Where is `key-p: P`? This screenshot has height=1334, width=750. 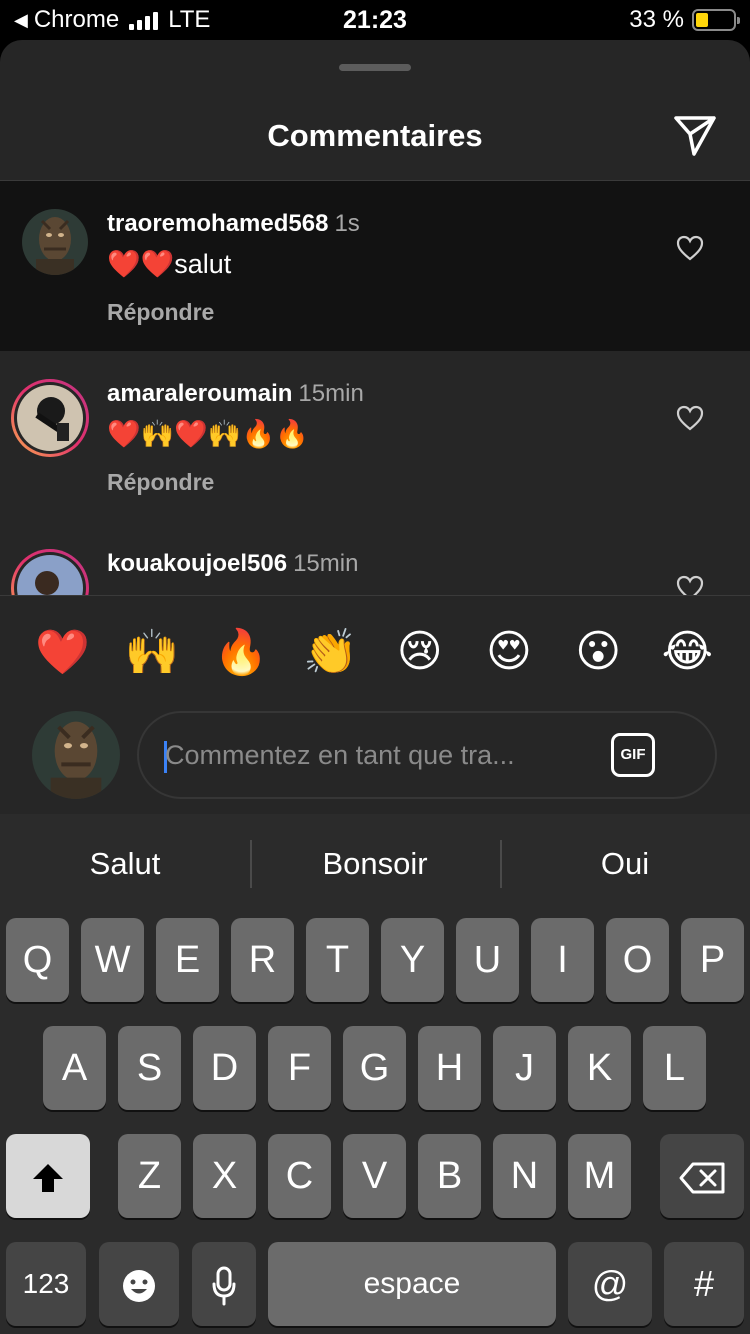 key-p: P is located at coordinates (712, 960).